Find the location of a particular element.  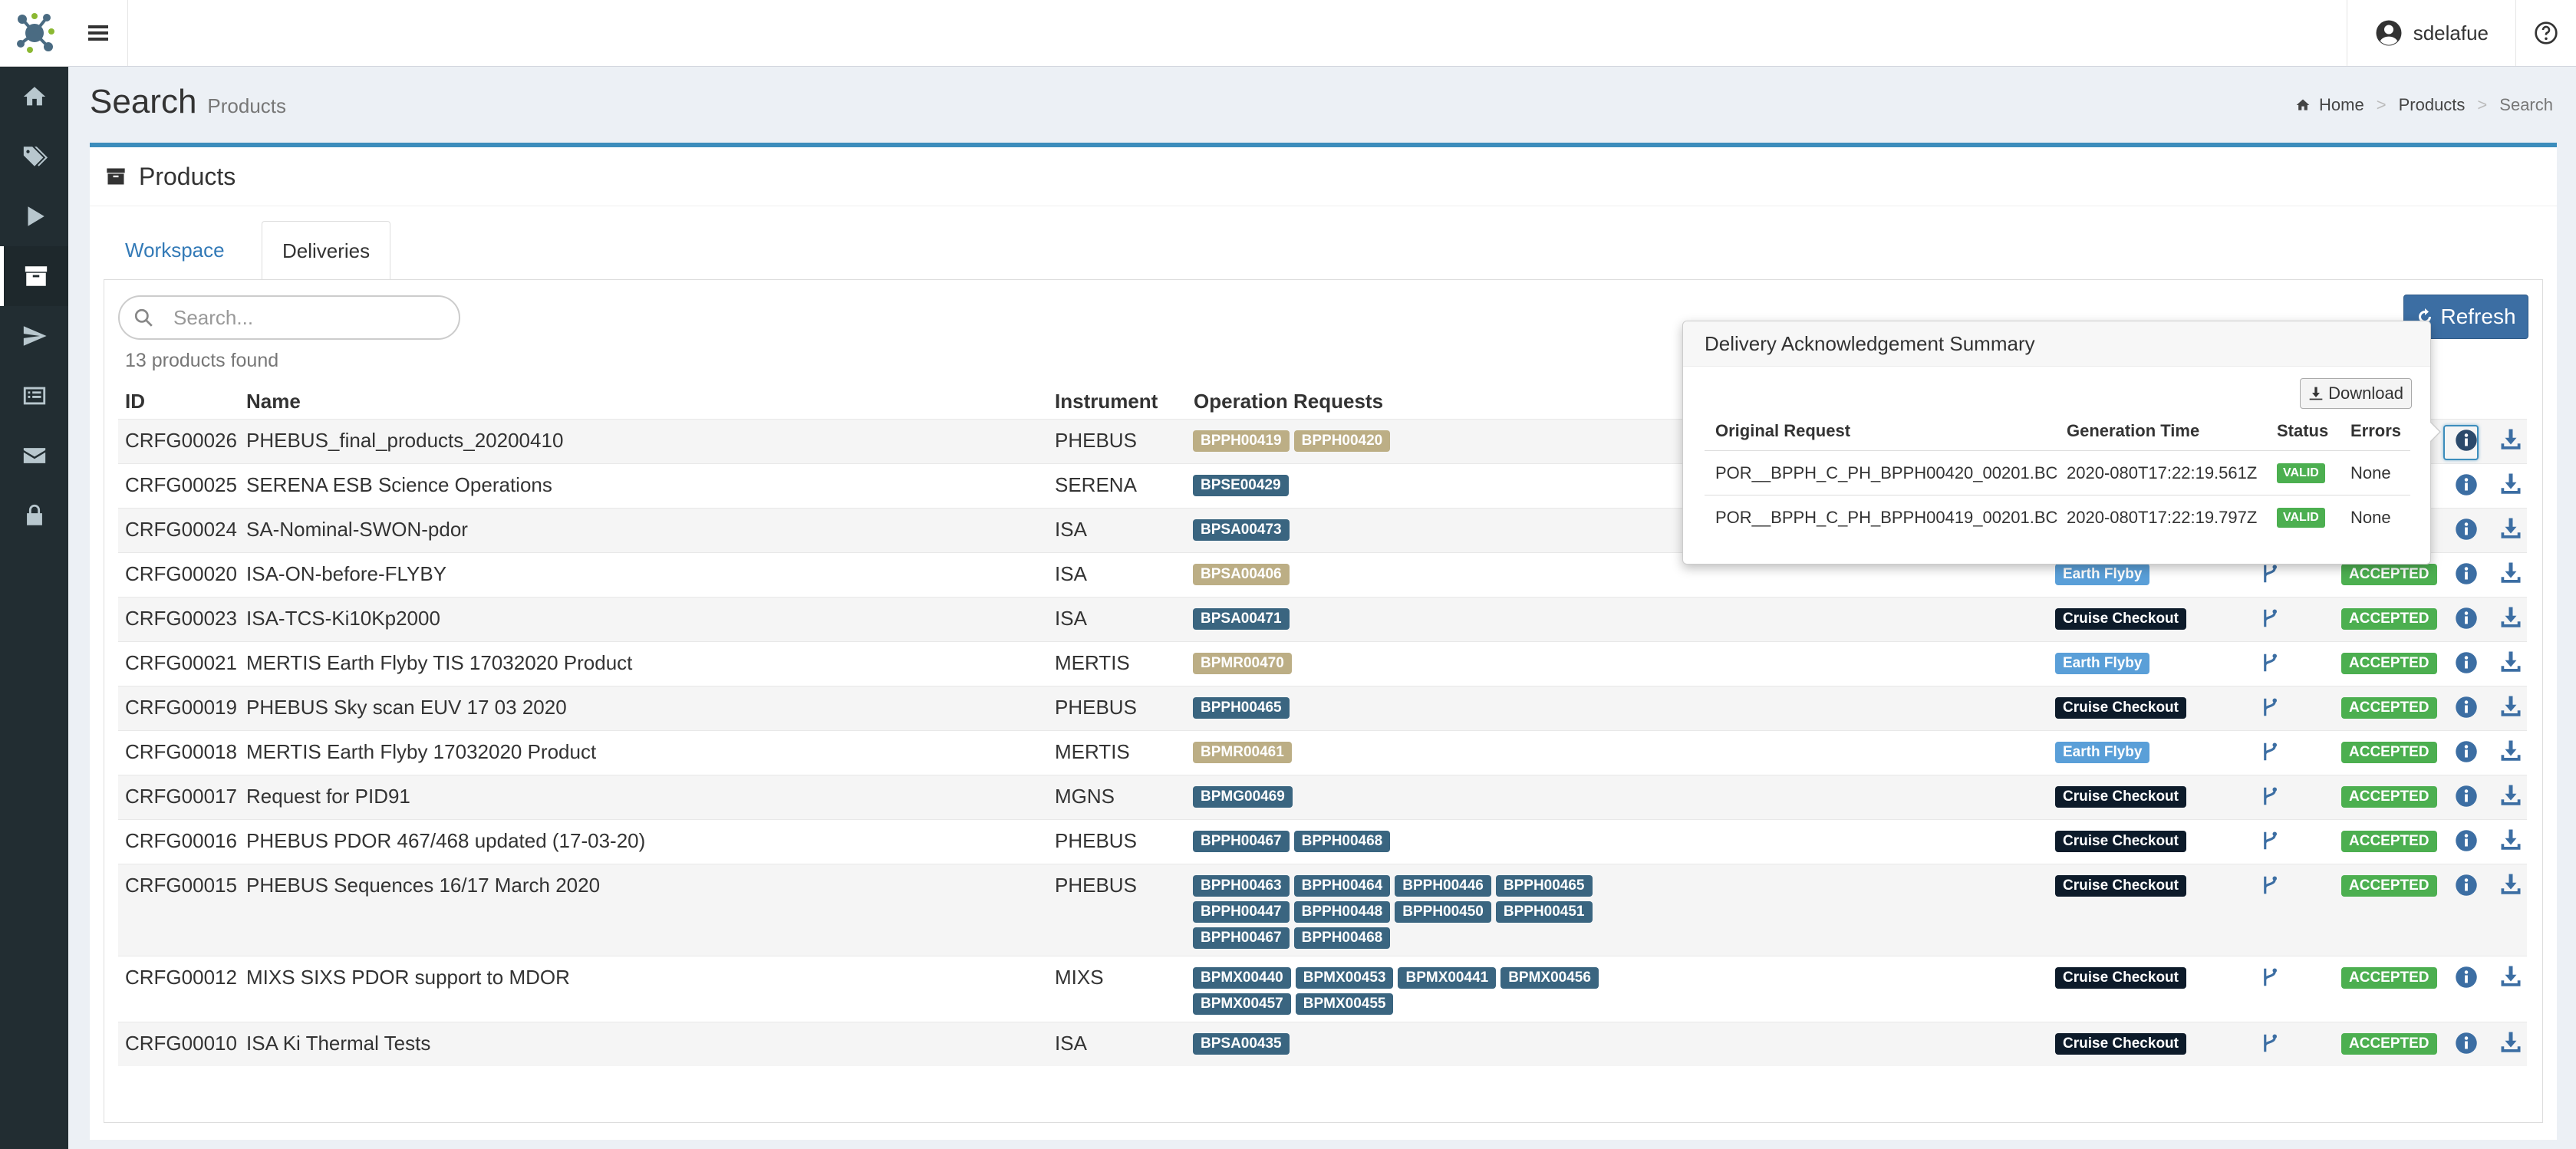

popover-download-button: Download is located at coordinates (2356, 393).